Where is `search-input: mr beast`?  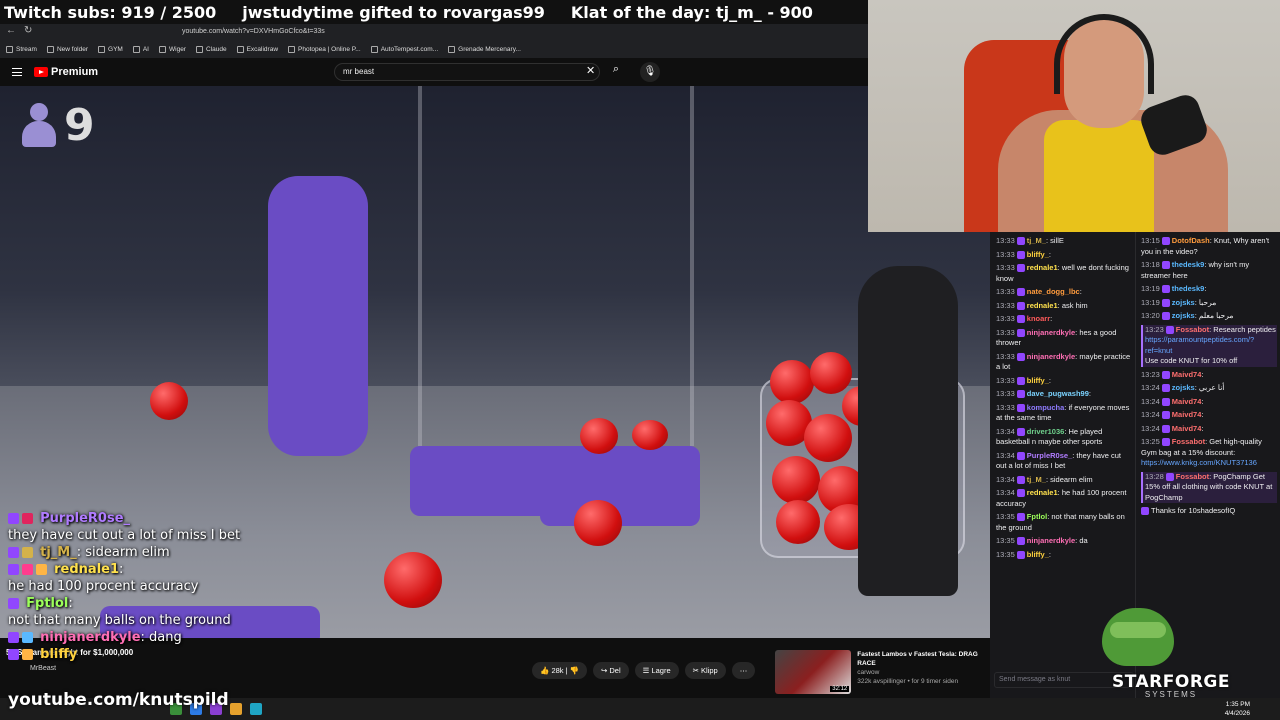
search-input: mr beast is located at coordinates (467, 72).